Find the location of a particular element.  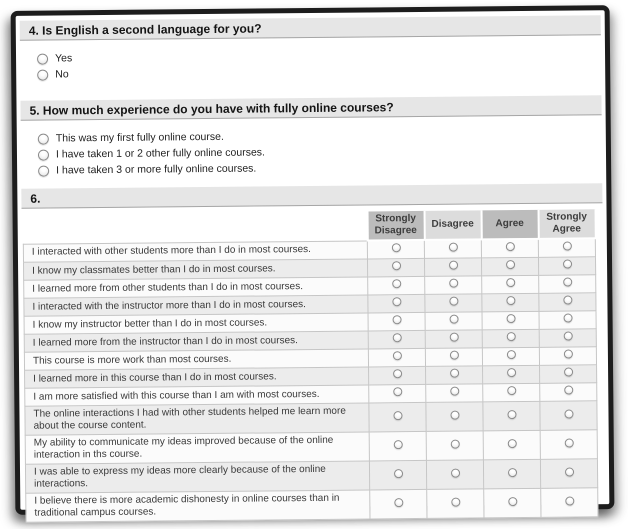

radio-first-online-course is located at coordinates (43, 139).